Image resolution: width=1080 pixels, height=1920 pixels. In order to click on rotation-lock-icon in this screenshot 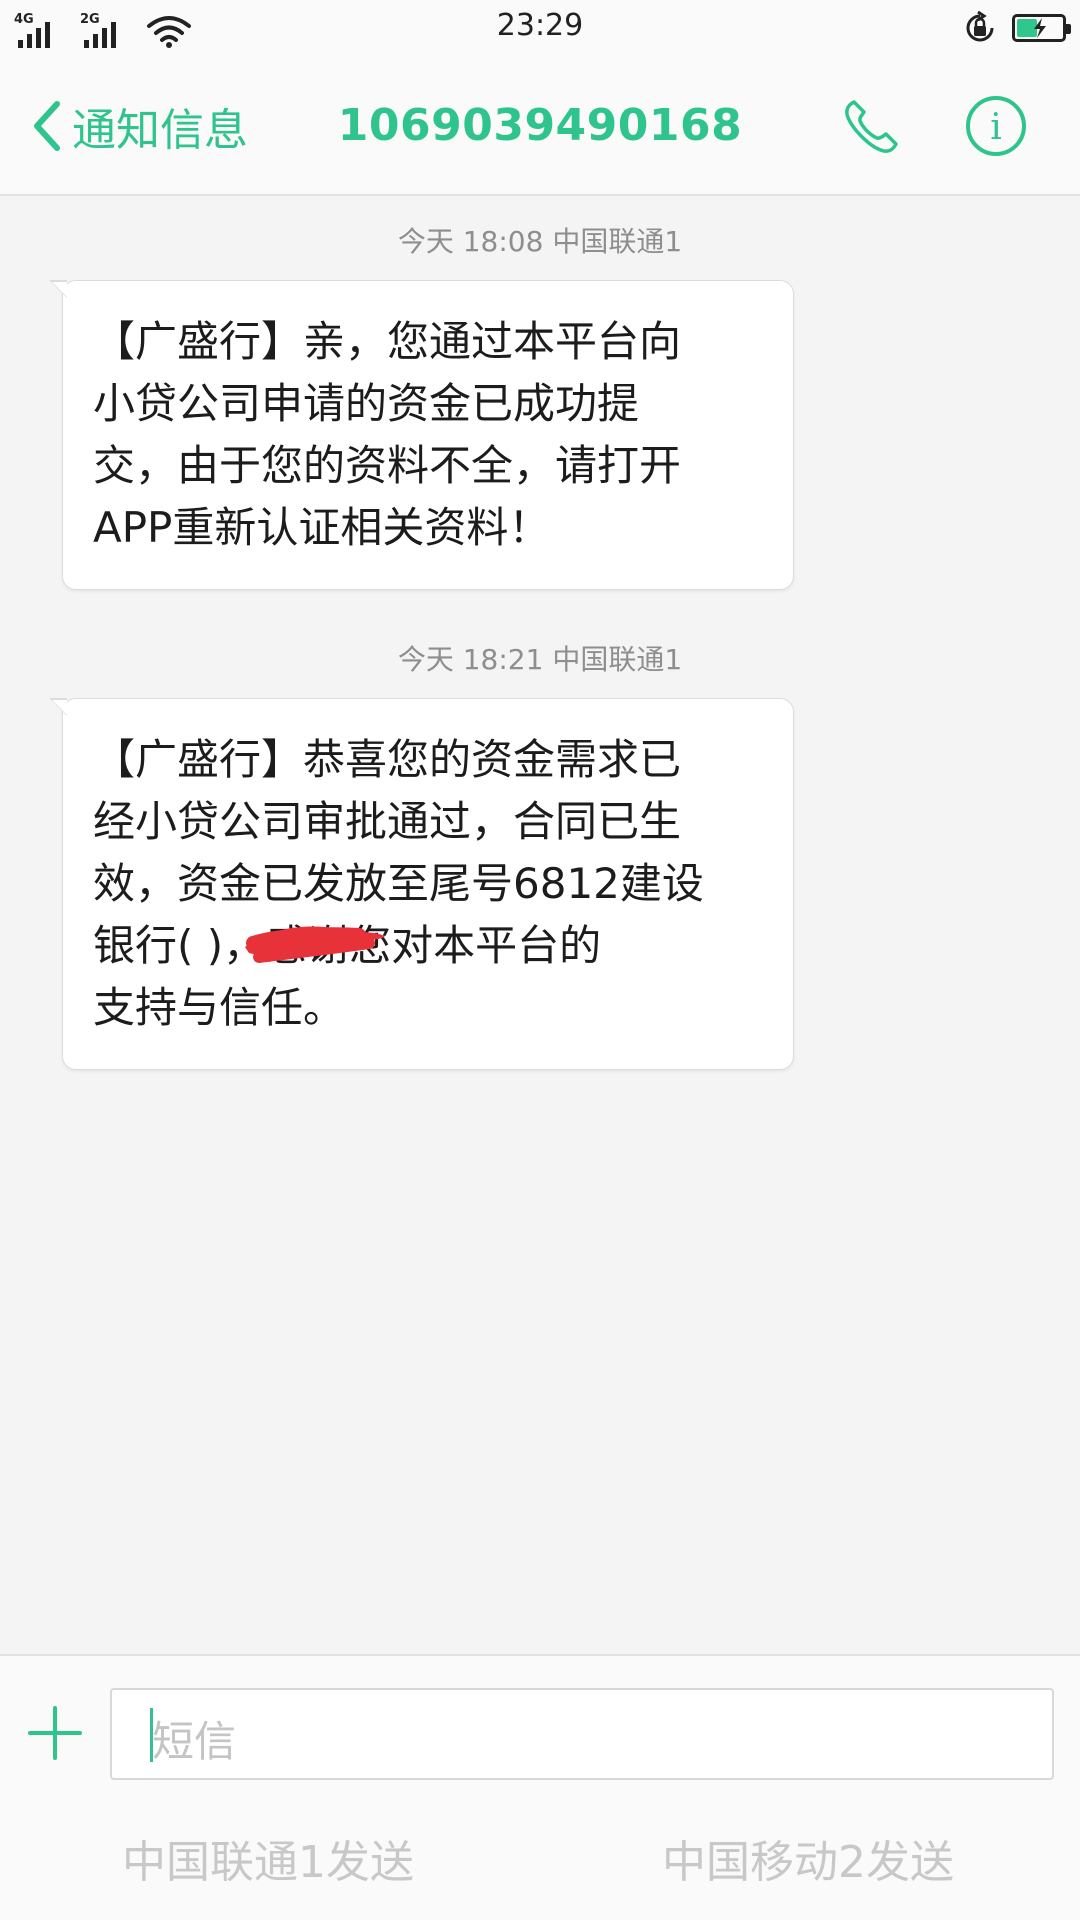, I will do `click(980, 26)`.